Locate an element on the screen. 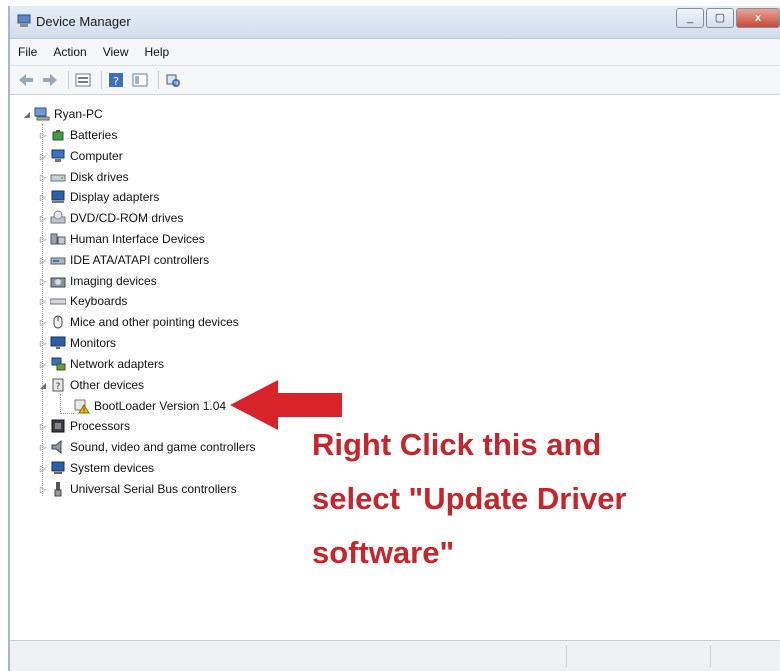 The height and width of the screenshot is (671, 780). status-bar is located at coordinates (395, 655).